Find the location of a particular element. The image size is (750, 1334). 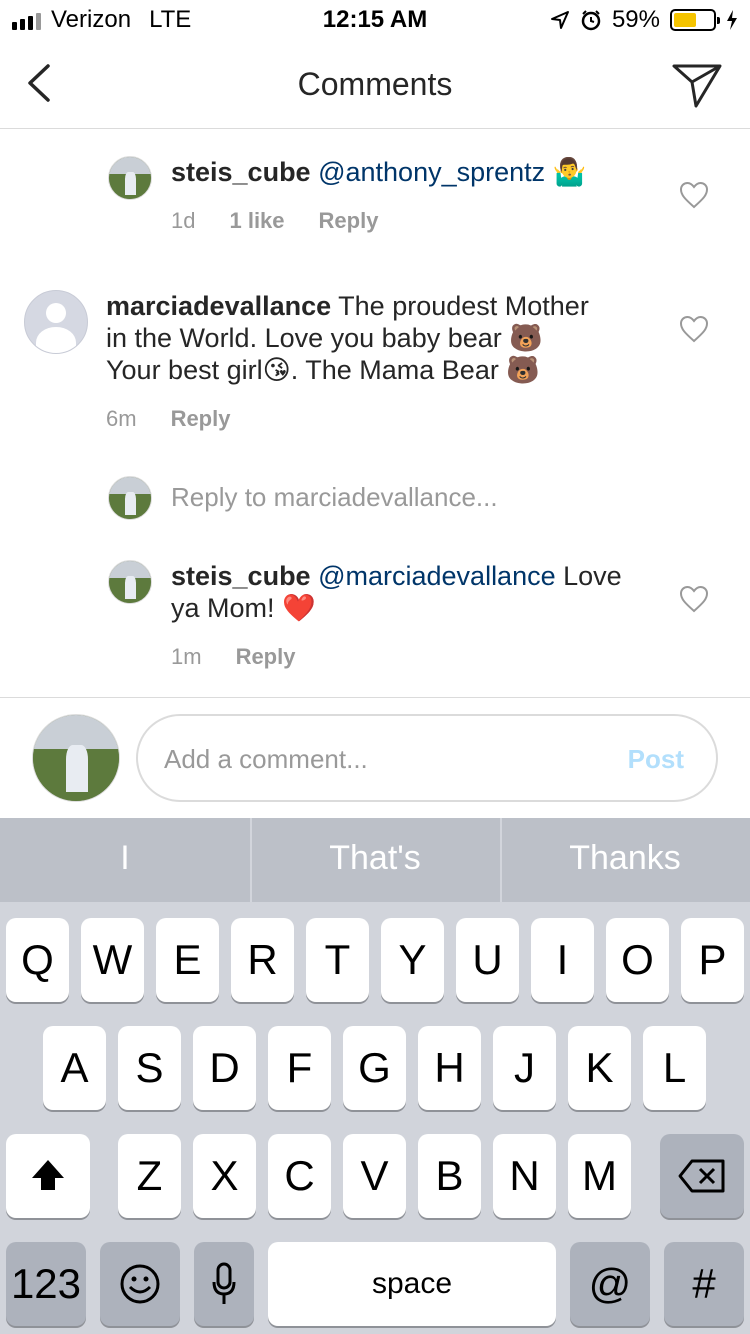

avatar-placeholder is located at coordinates (56, 322).